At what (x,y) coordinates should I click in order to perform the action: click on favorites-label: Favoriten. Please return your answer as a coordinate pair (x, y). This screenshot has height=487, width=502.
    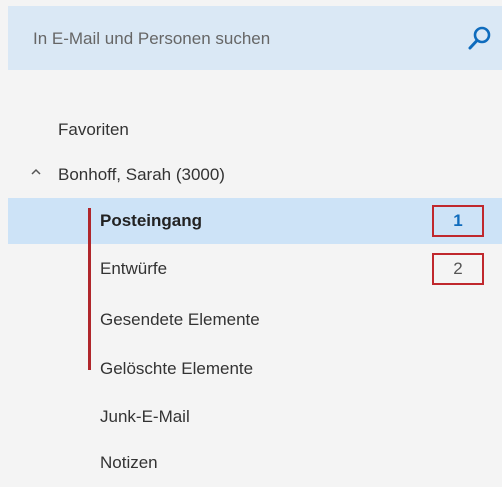
    Looking at the image, I should click on (93, 129).